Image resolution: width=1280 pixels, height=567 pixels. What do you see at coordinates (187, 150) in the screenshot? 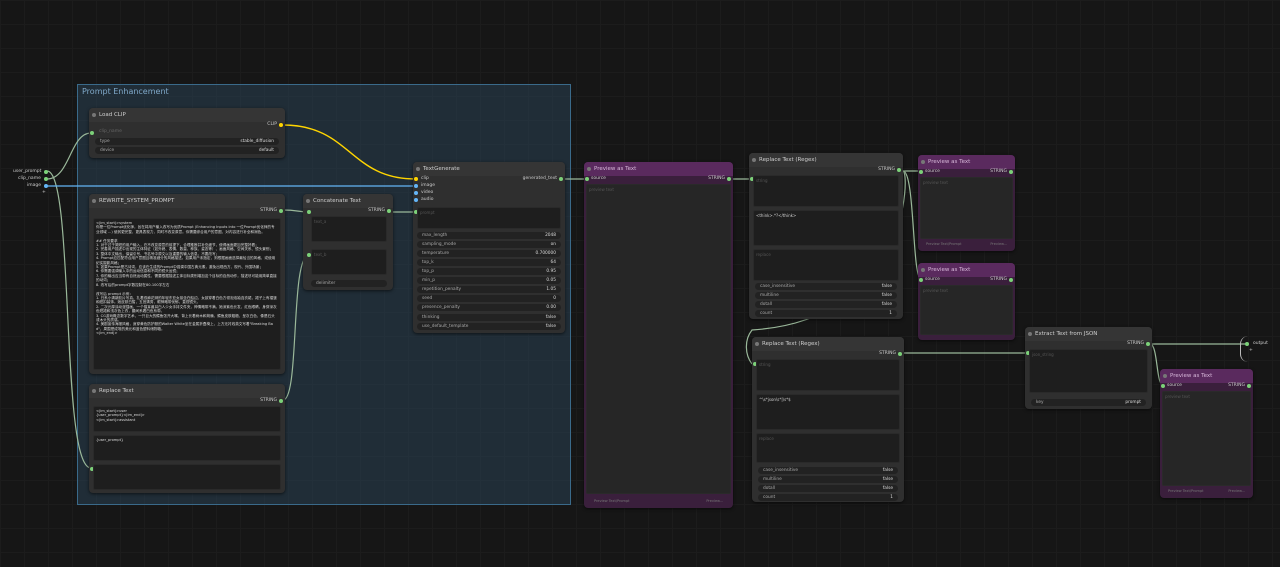
I see `device-combo: device default` at bounding box center [187, 150].